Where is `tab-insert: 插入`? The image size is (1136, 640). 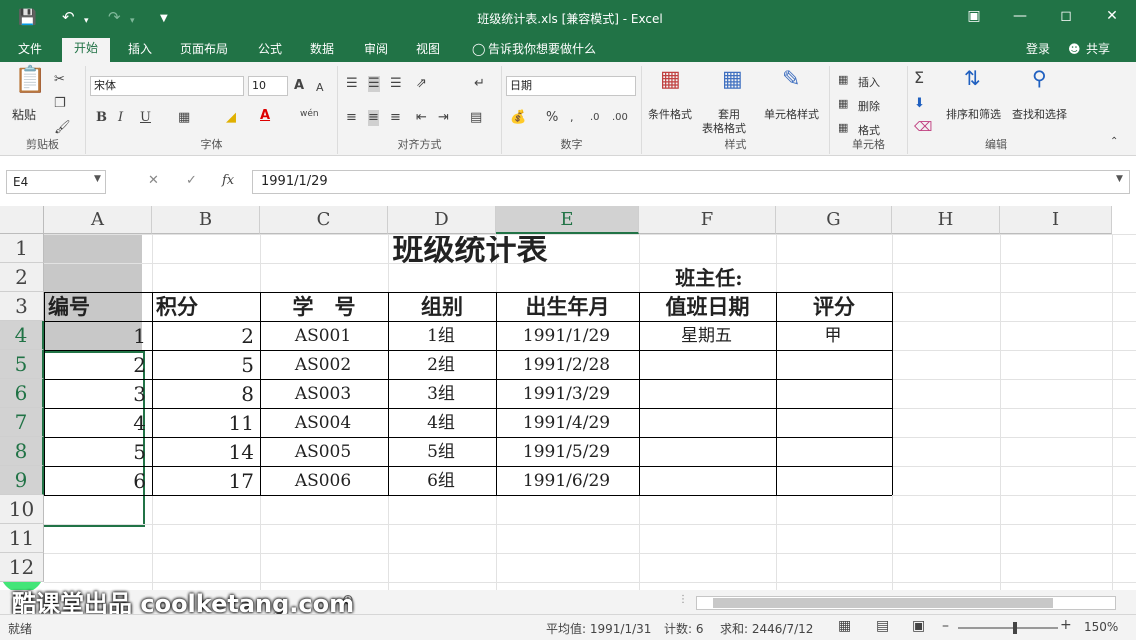
tab-insert: 插入 is located at coordinates (140, 51).